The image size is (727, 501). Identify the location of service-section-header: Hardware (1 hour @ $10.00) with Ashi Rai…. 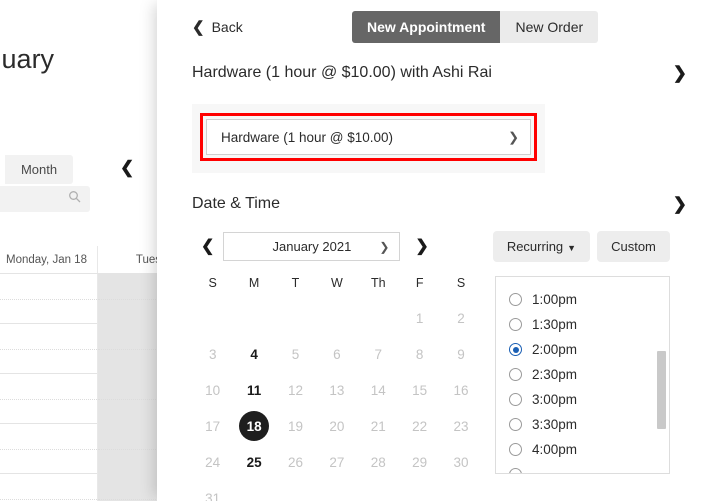
(442, 73).